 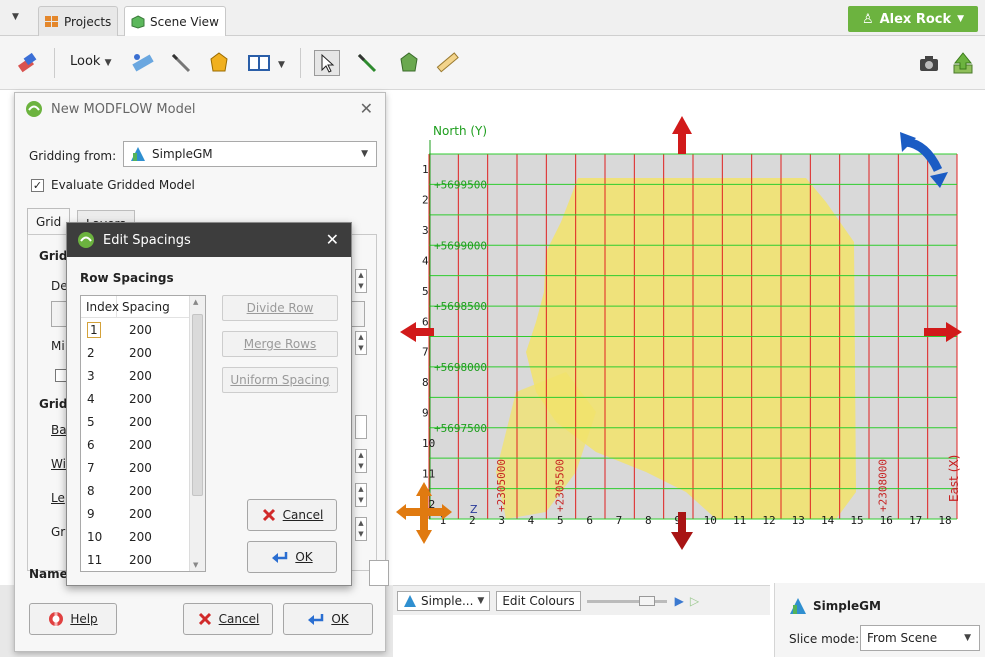 I want to click on polyline-tool-icon, so click(x=367, y=63).